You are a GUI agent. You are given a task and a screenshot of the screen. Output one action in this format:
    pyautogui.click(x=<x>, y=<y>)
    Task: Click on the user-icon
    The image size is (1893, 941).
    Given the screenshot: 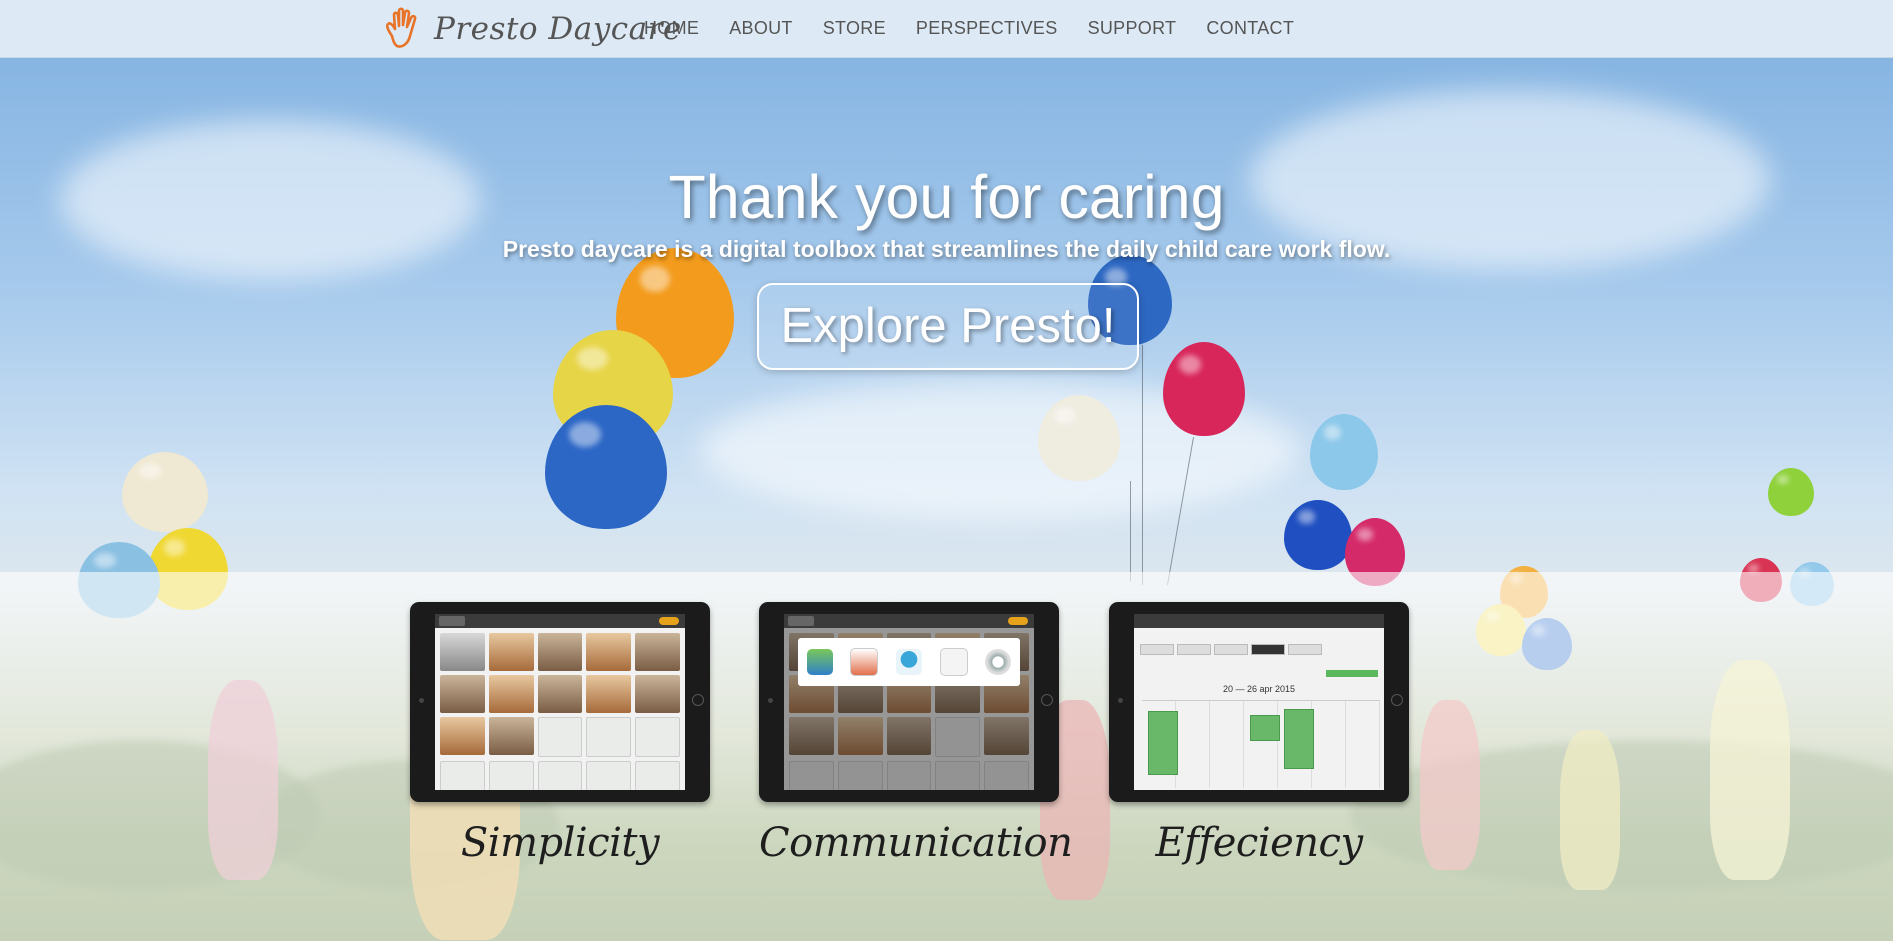 What is the action you would take?
    pyautogui.click(x=908, y=662)
    